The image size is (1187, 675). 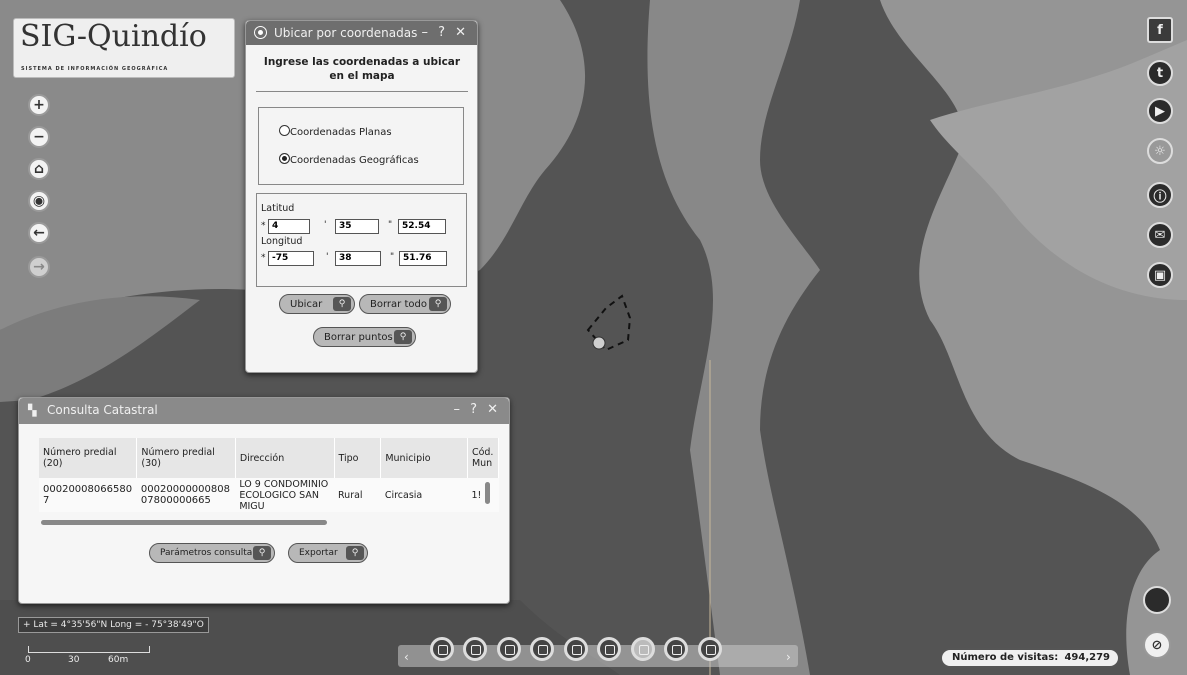 What do you see at coordinates (576, 649) in the screenshot?
I see `print-tool-icon` at bounding box center [576, 649].